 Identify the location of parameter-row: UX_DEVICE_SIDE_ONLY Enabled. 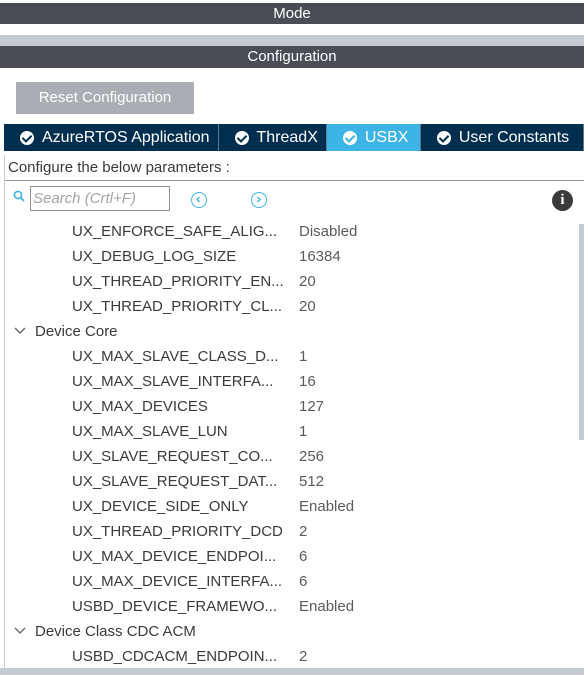
(292, 506).